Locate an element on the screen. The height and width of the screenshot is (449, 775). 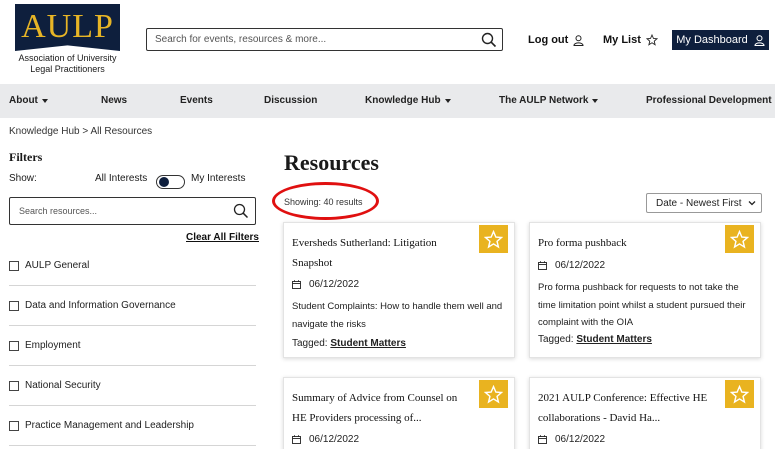
filters-title: Filters is located at coordinates (26, 157).